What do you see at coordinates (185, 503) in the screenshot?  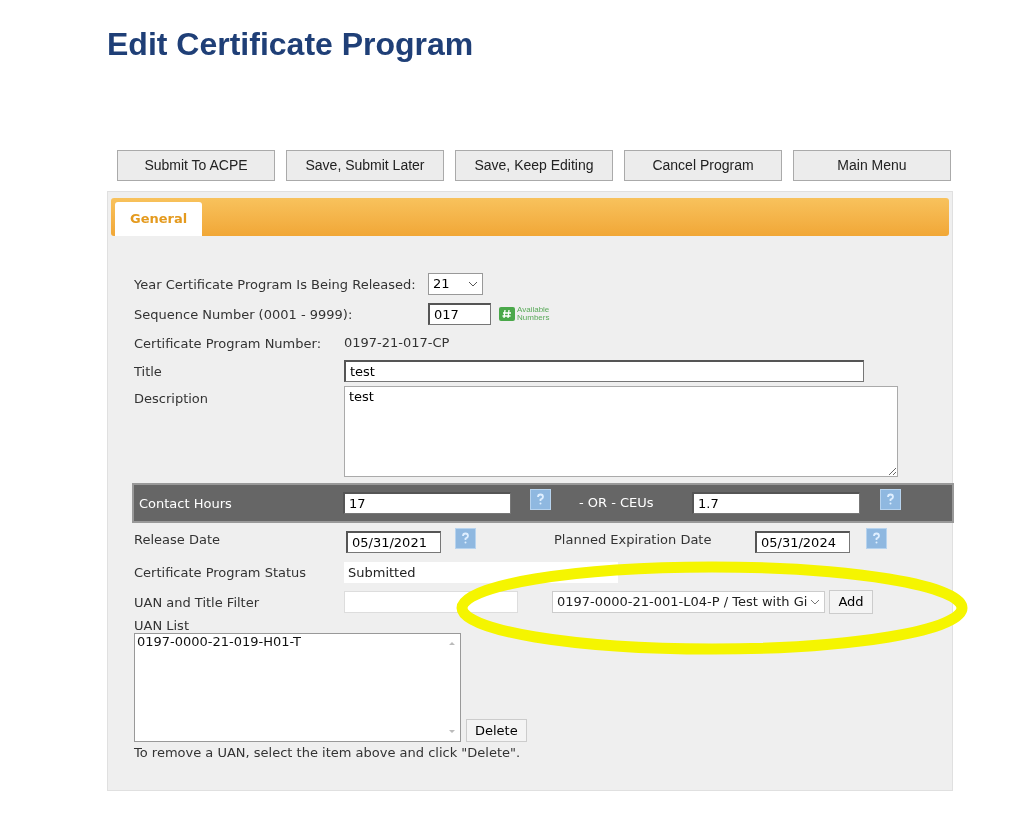 I see `field-label: Contact Hours` at bounding box center [185, 503].